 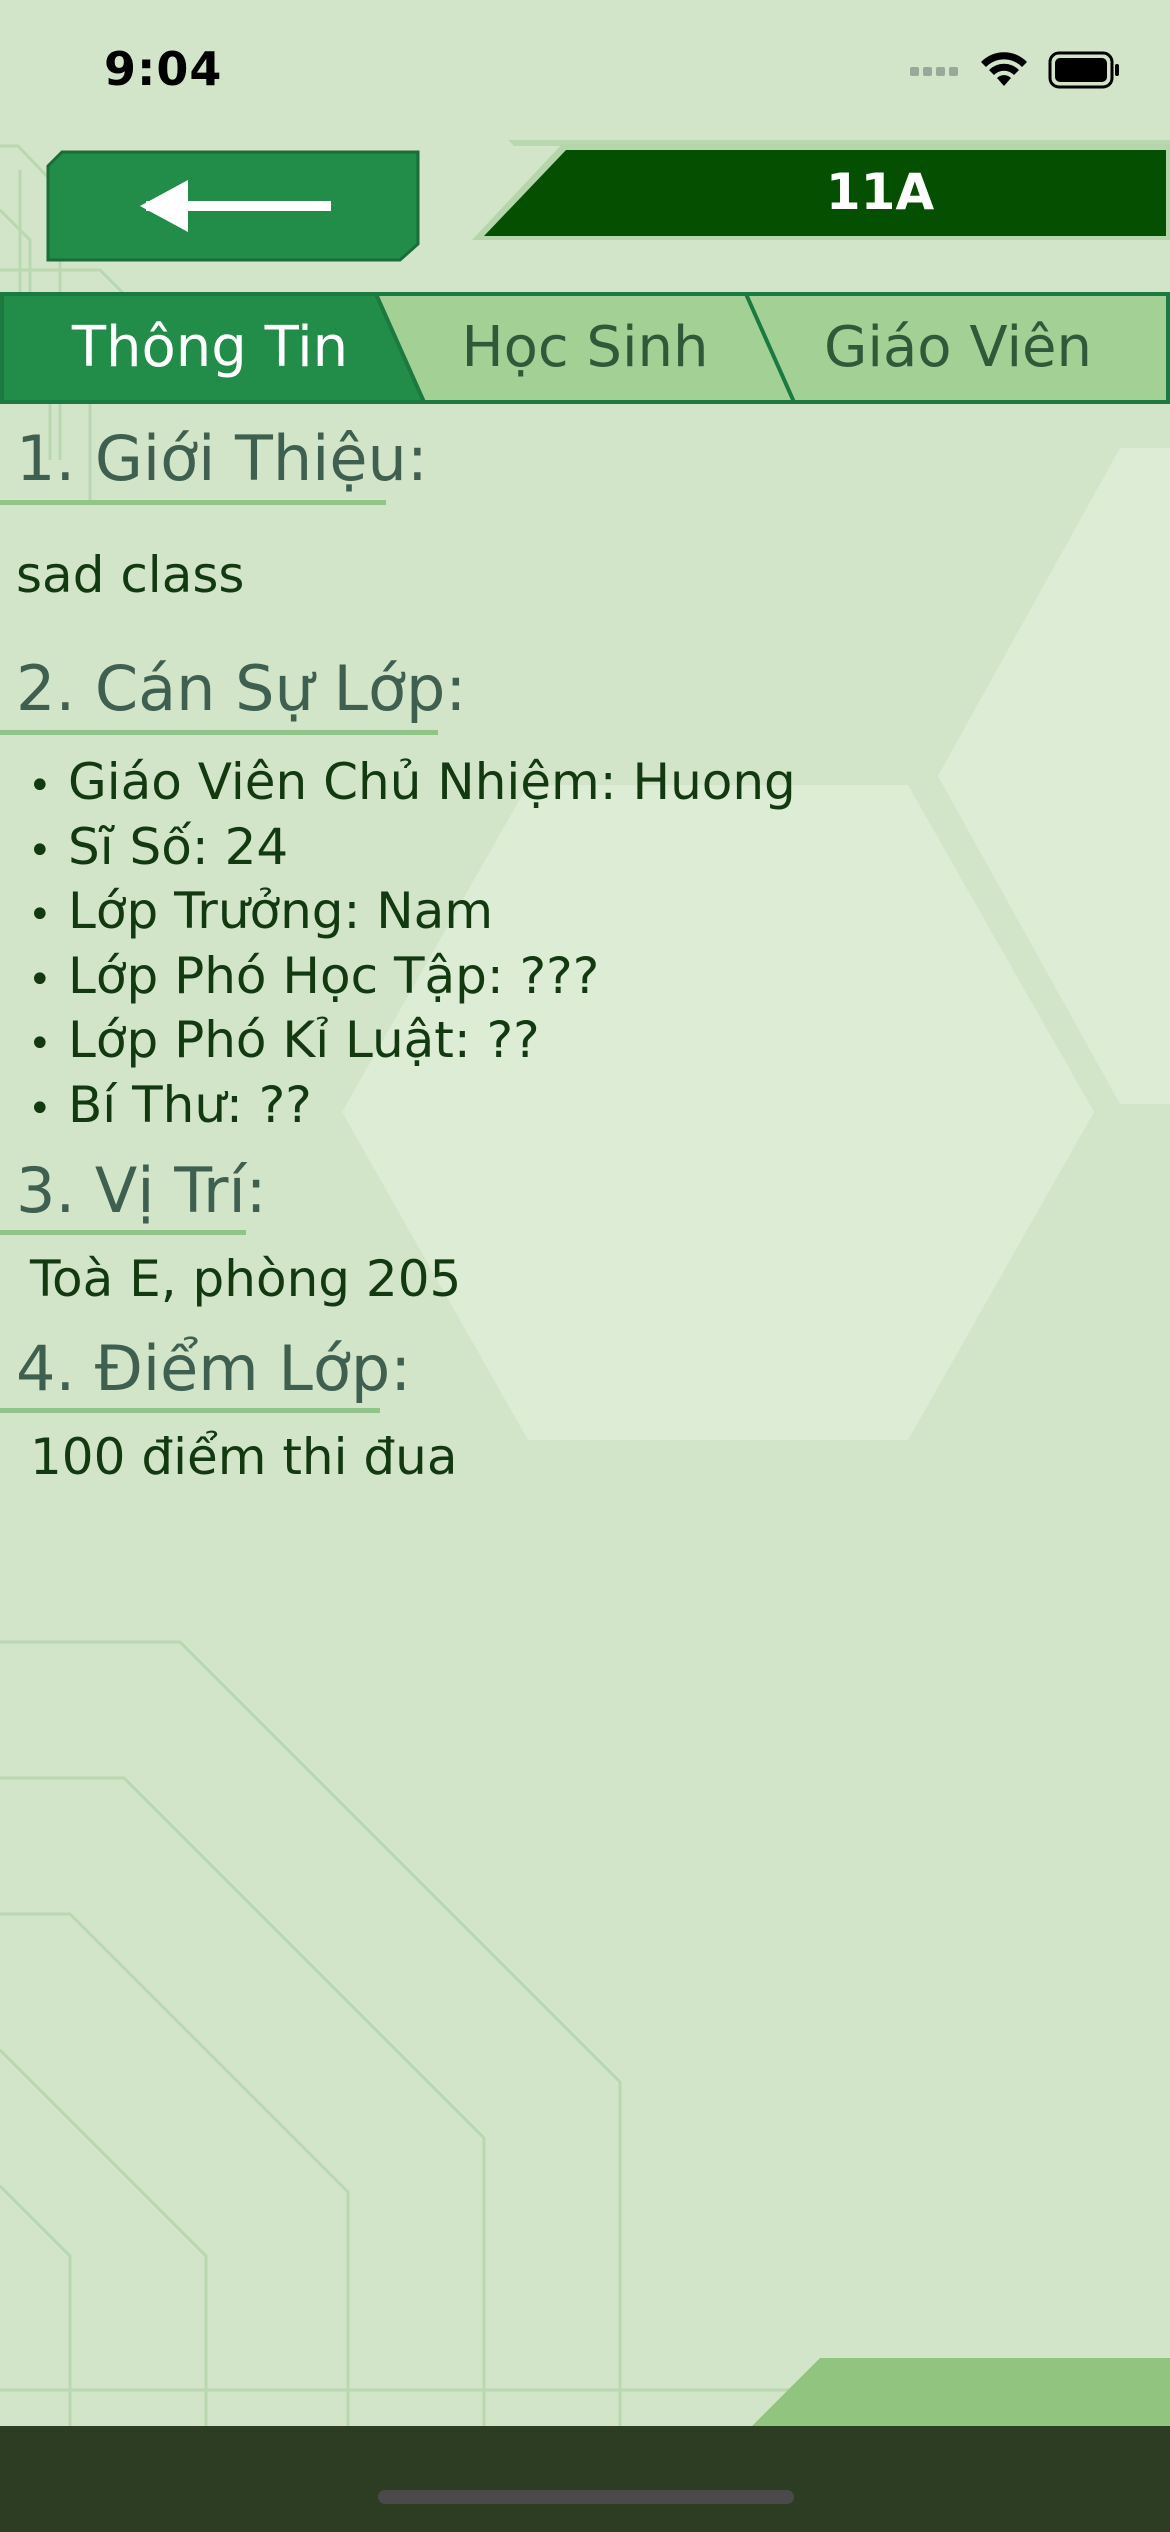 What do you see at coordinates (958, 348) in the screenshot?
I see `tab-giao-vien: Giáo Viên` at bounding box center [958, 348].